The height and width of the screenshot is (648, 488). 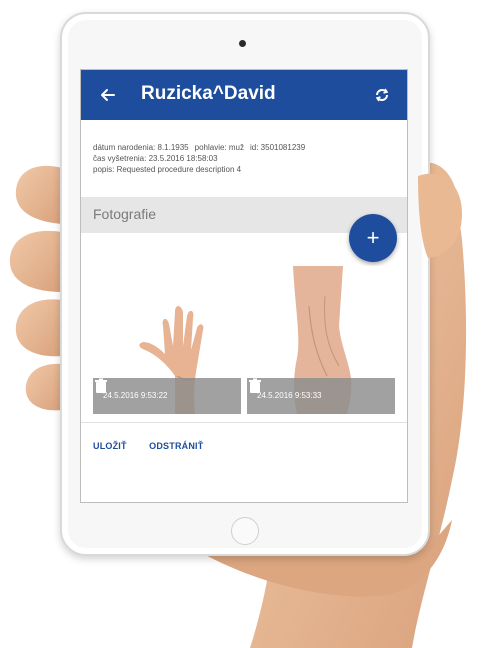 What do you see at coordinates (440, 215) in the screenshot?
I see `thumb-overlay` at bounding box center [440, 215].